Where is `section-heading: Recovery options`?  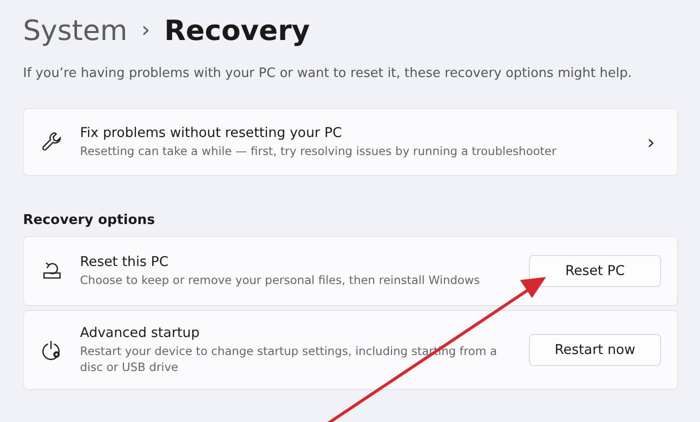
section-heading: Recovery options is located at coordinates (89, 220).